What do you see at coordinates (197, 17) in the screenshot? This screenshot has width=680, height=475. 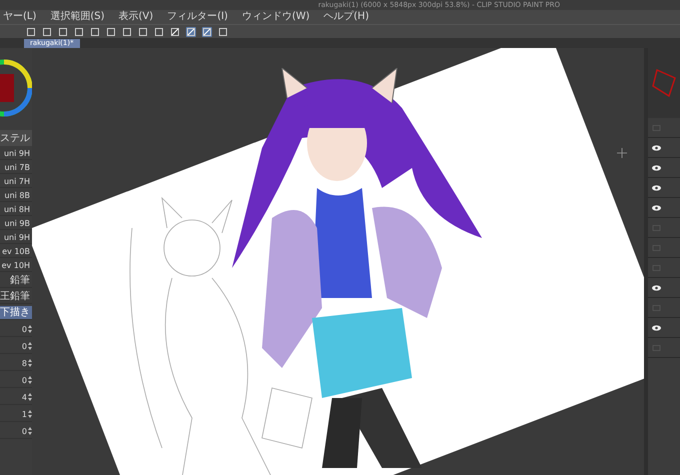 I see `menu-item: フィルター(I)` at bounding box center [197, 17].